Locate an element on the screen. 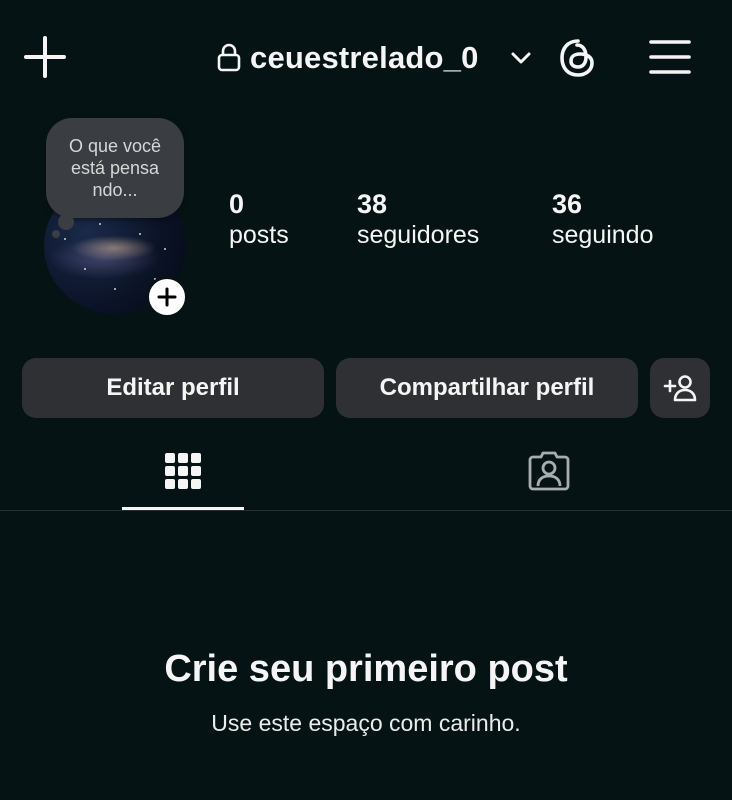 The width and height of the screenshot is (732, 800). hamburger-menu-icon is located at coordinates (670, 57).